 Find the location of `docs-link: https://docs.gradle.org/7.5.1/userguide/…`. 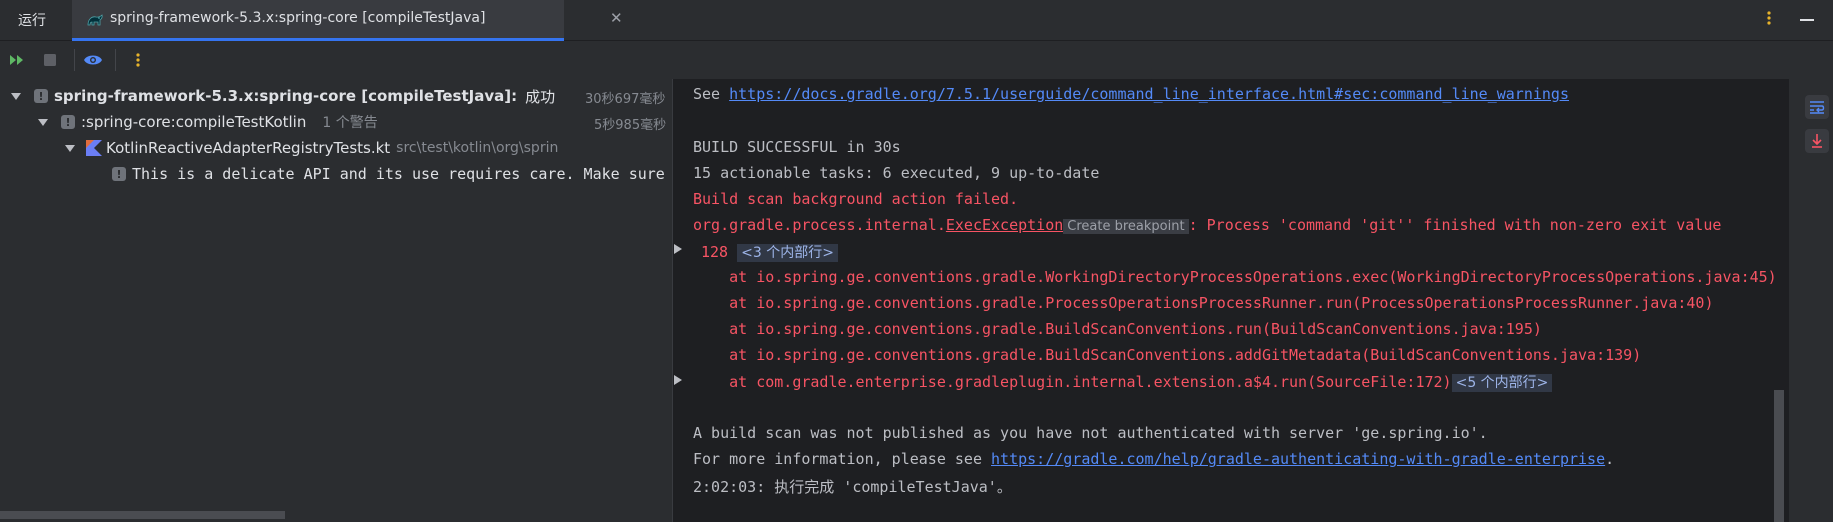

docs-link: https://docs.gradle.org/7.5.1/userguide/… is located at coordinates (1149, 94).